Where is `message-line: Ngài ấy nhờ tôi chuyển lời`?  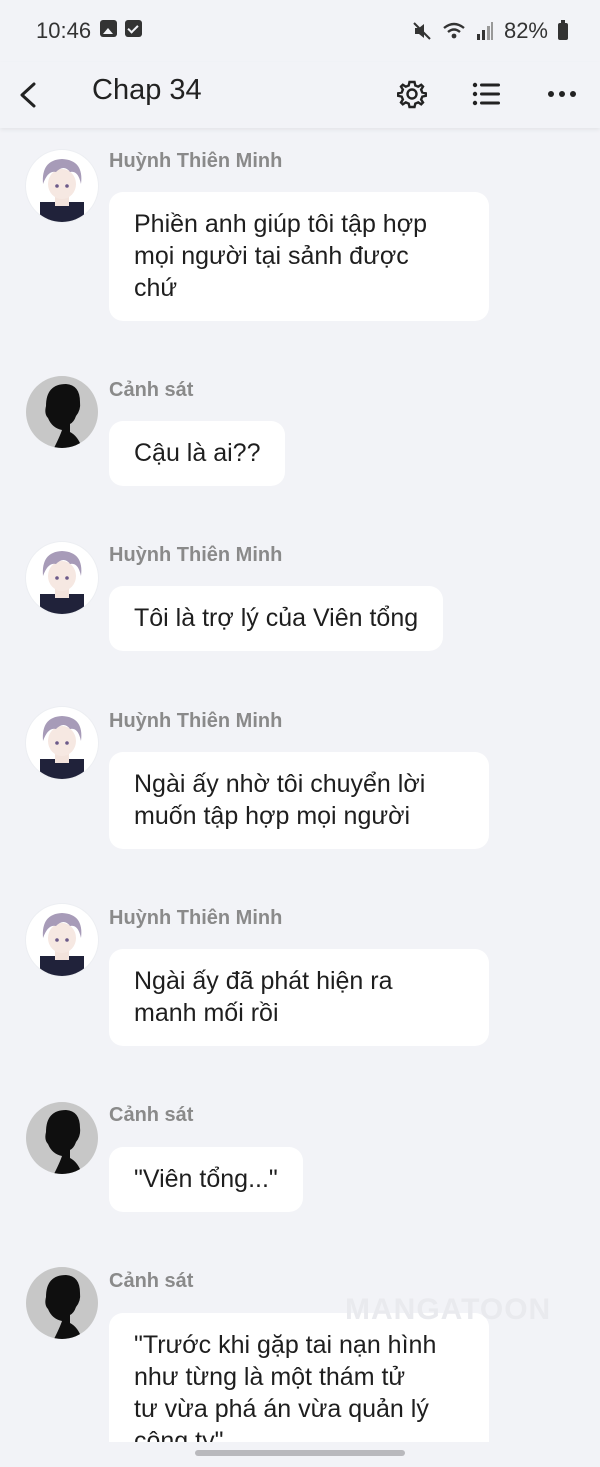 message-line: Ngài ấy nhờ tôi chuyển lời is located at coordinates (280, 784).